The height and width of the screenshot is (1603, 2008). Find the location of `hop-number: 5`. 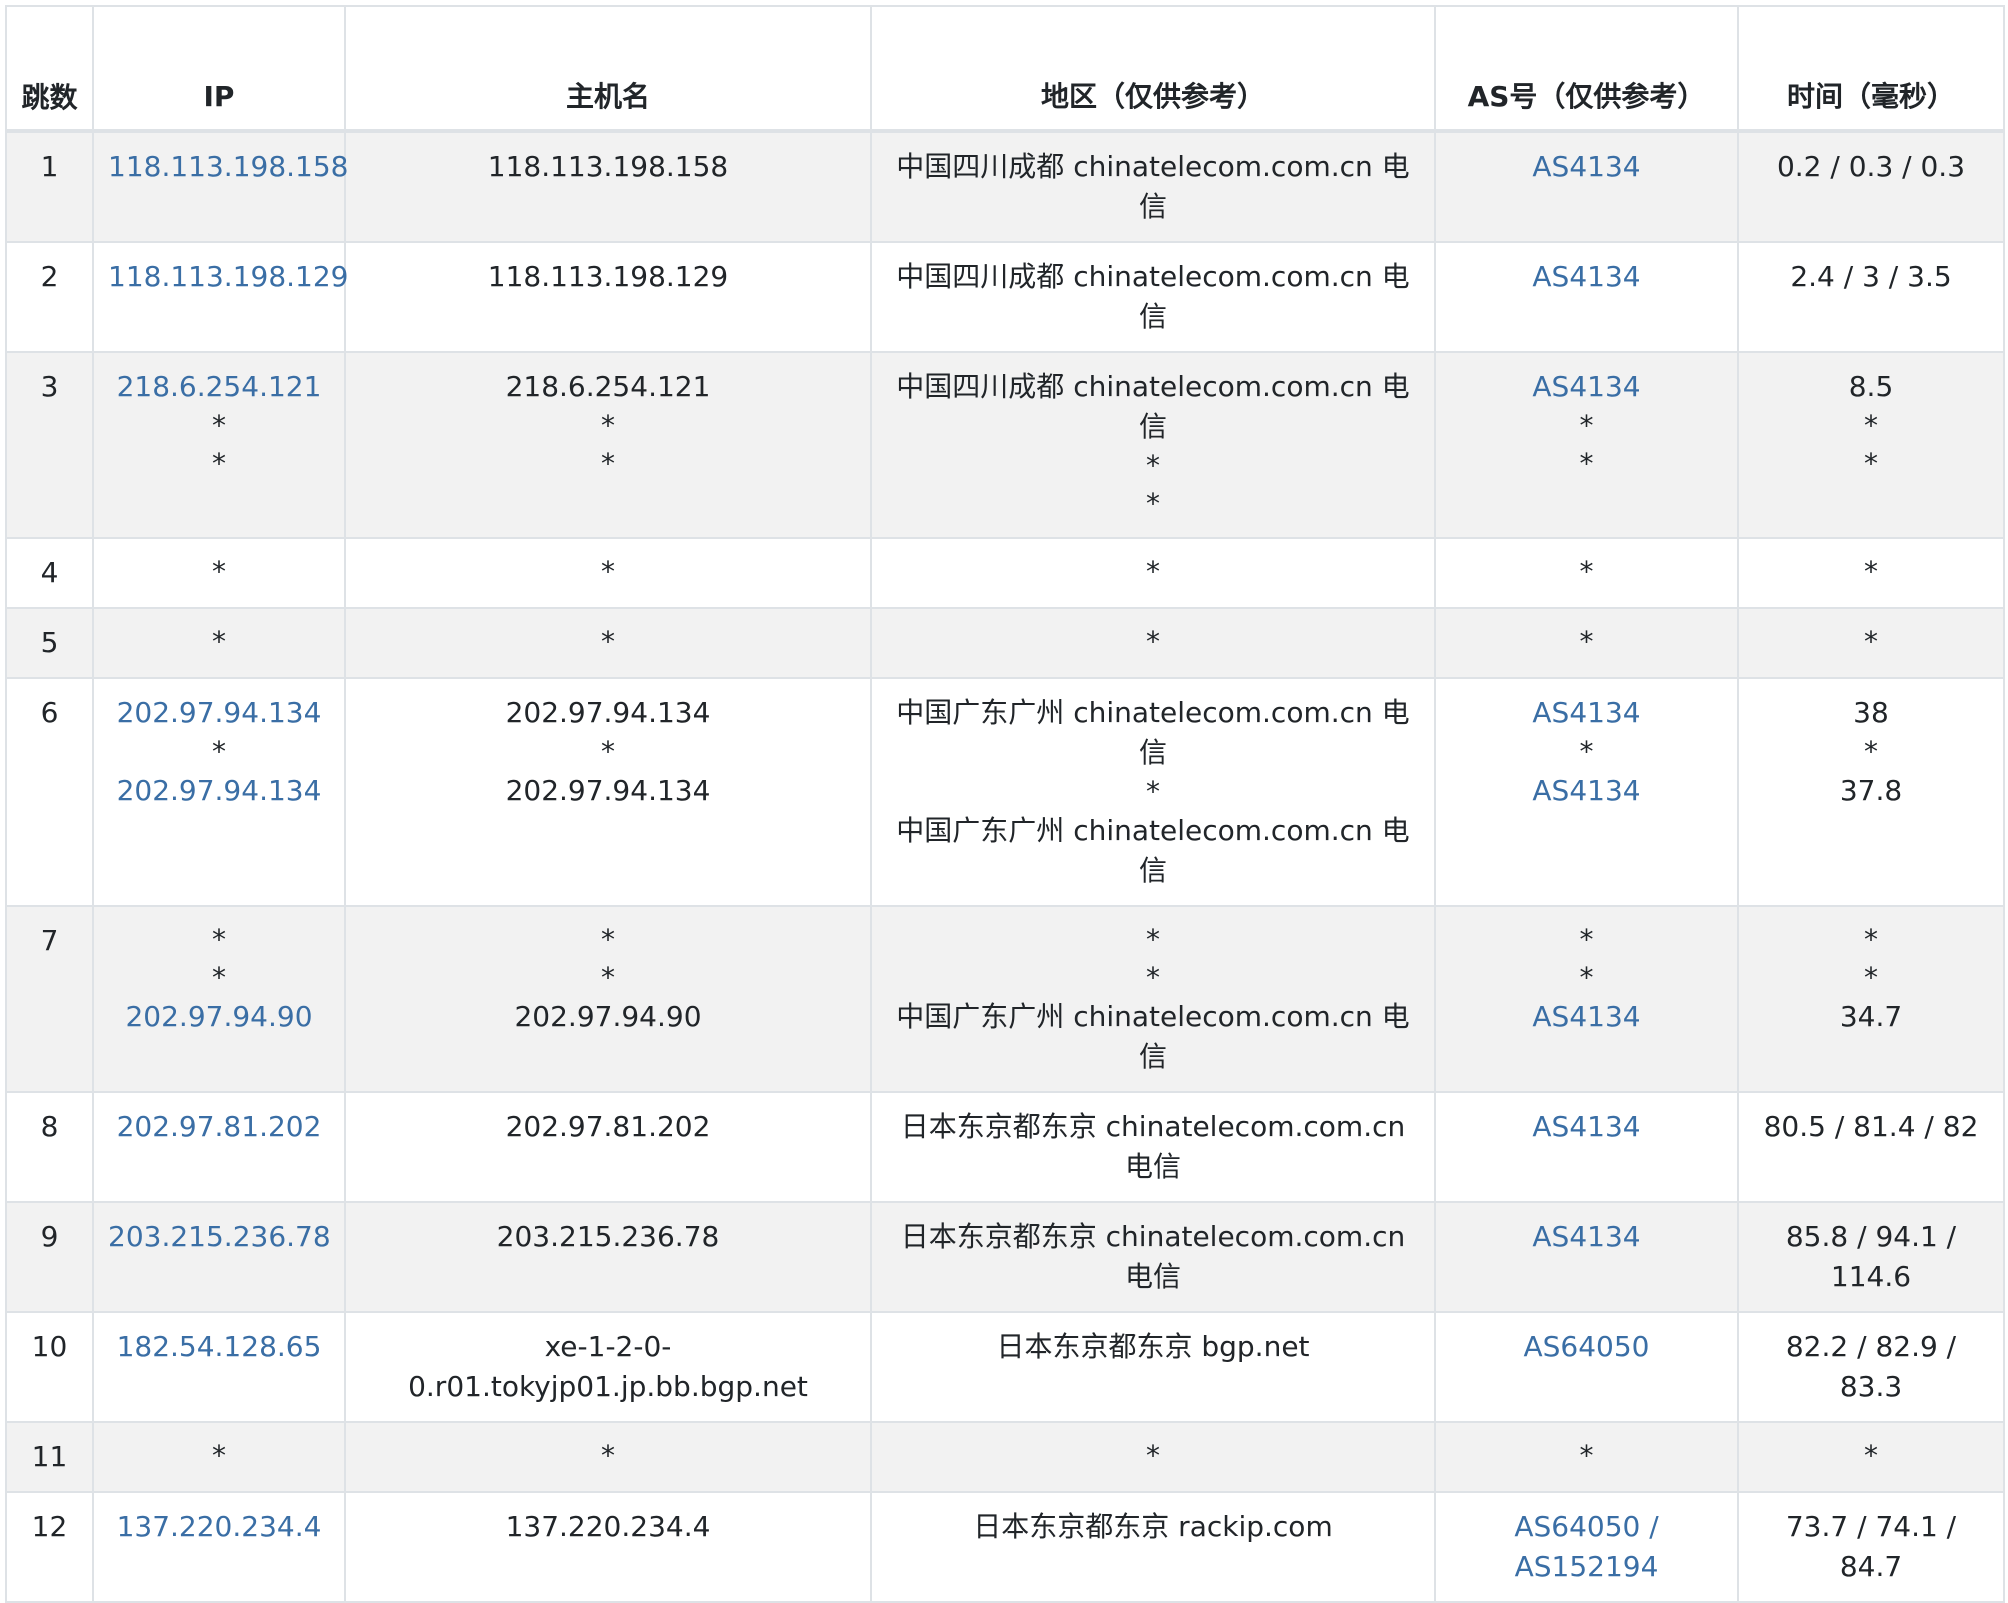

hop-number: 5 is located at coordinates (49, 643).